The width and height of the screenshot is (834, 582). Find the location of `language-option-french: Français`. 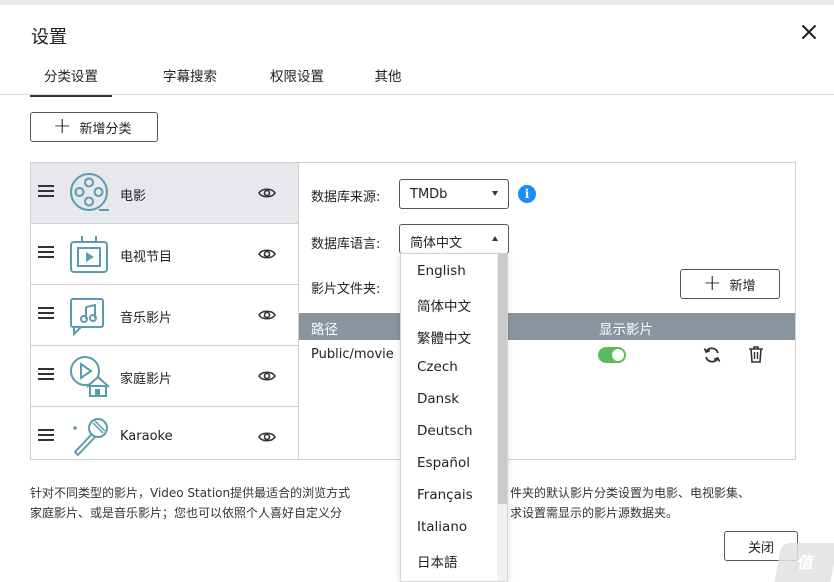

language-option-french: Français is located at coordinates (449, 495).